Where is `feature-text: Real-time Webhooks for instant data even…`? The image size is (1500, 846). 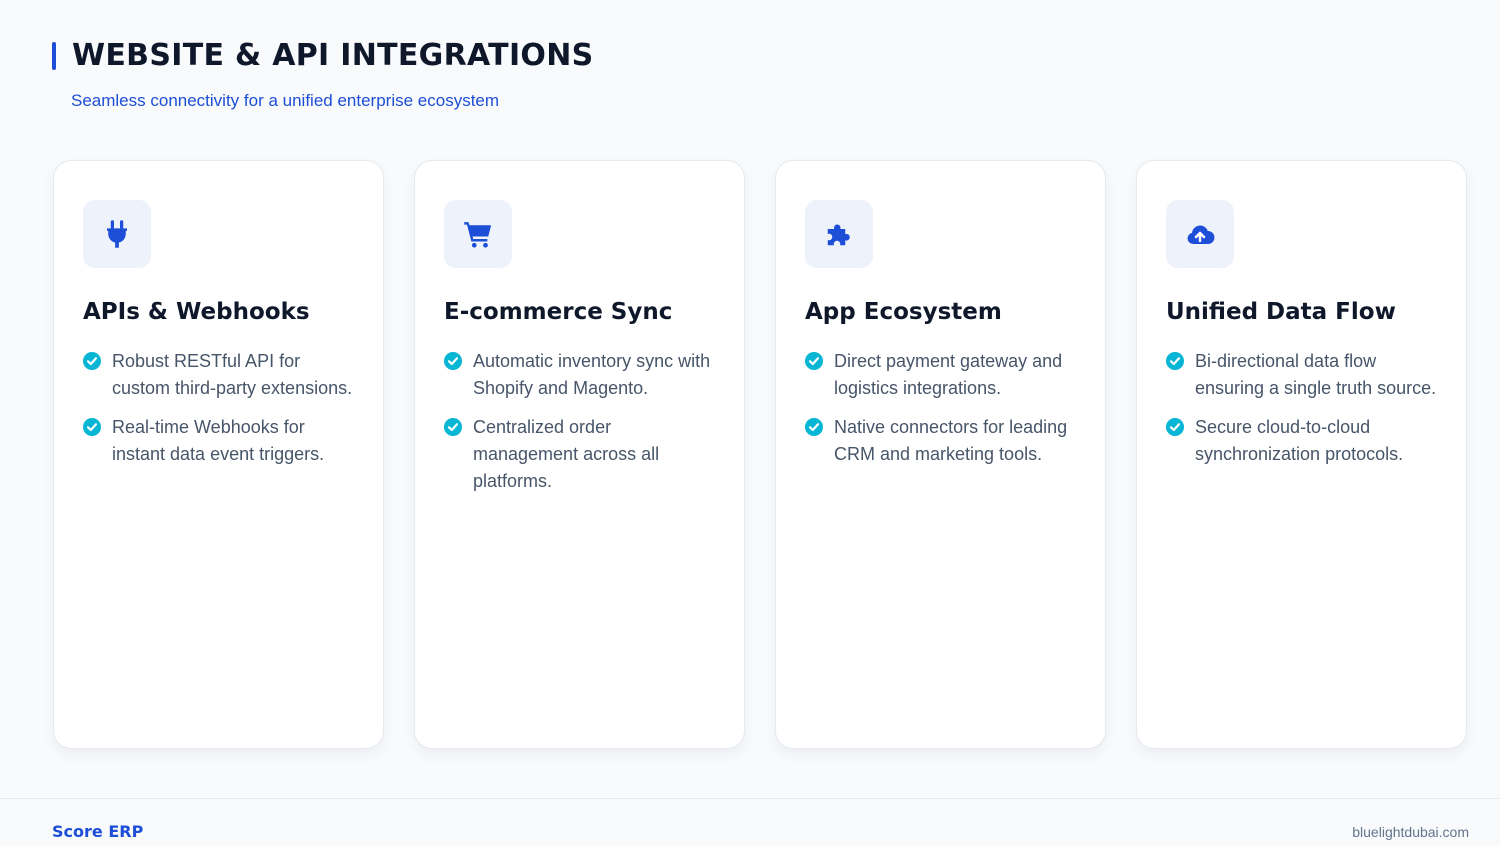
feature-text: Real-time Webhooks for instant data even… is located at coordinates (218, 440).